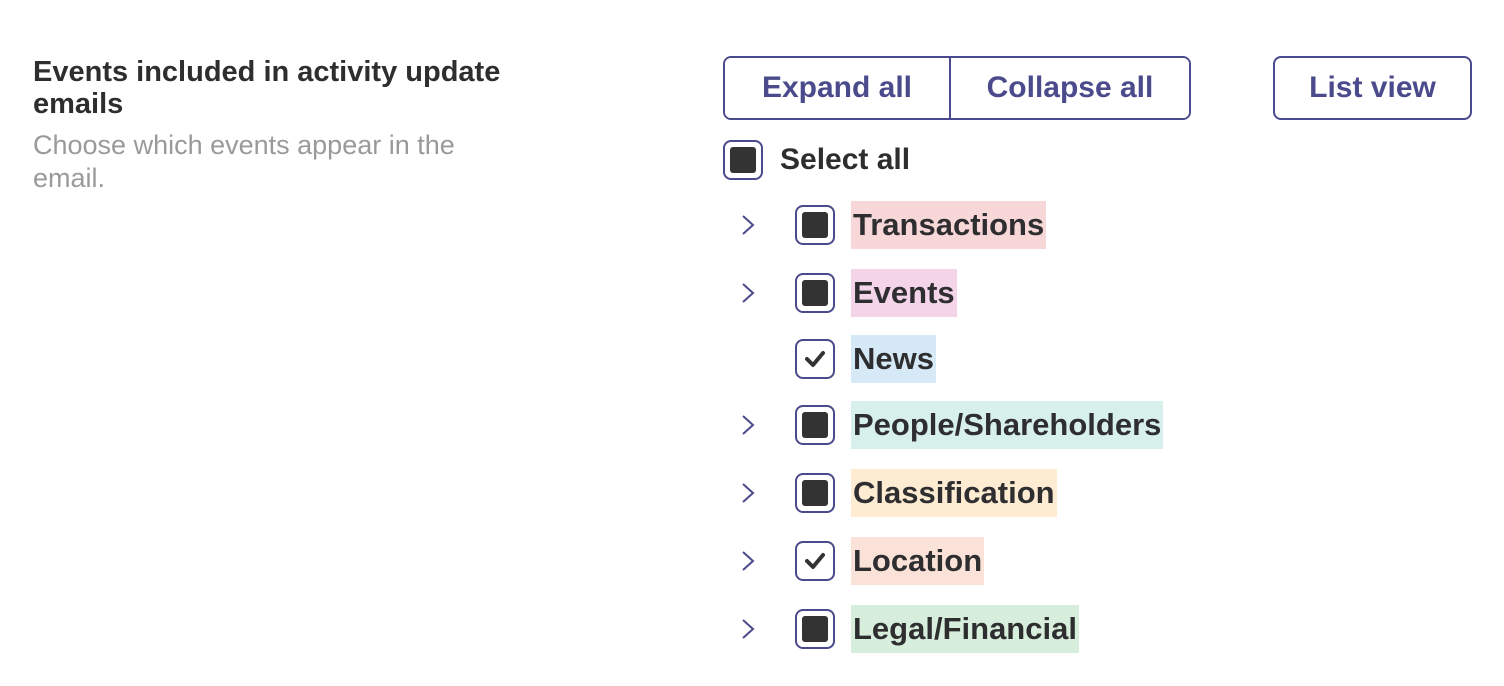  I want to click on category-label: Transactions, so click(949, 225).